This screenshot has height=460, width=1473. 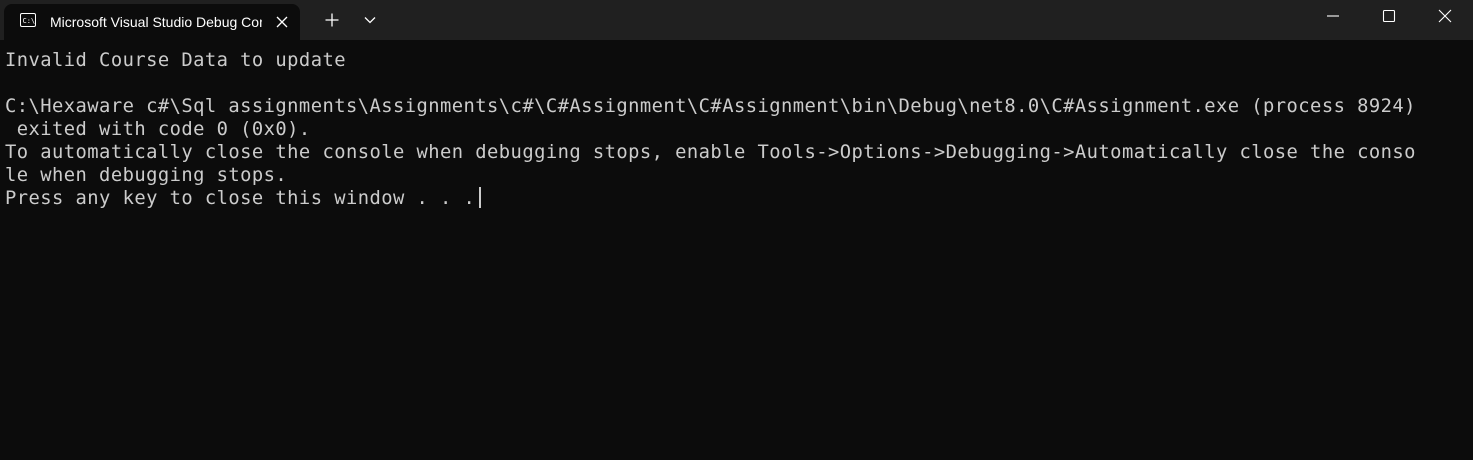 I want to click on console-prompt-line: Press any key to close this window . . ., so click(x=243, y=198).